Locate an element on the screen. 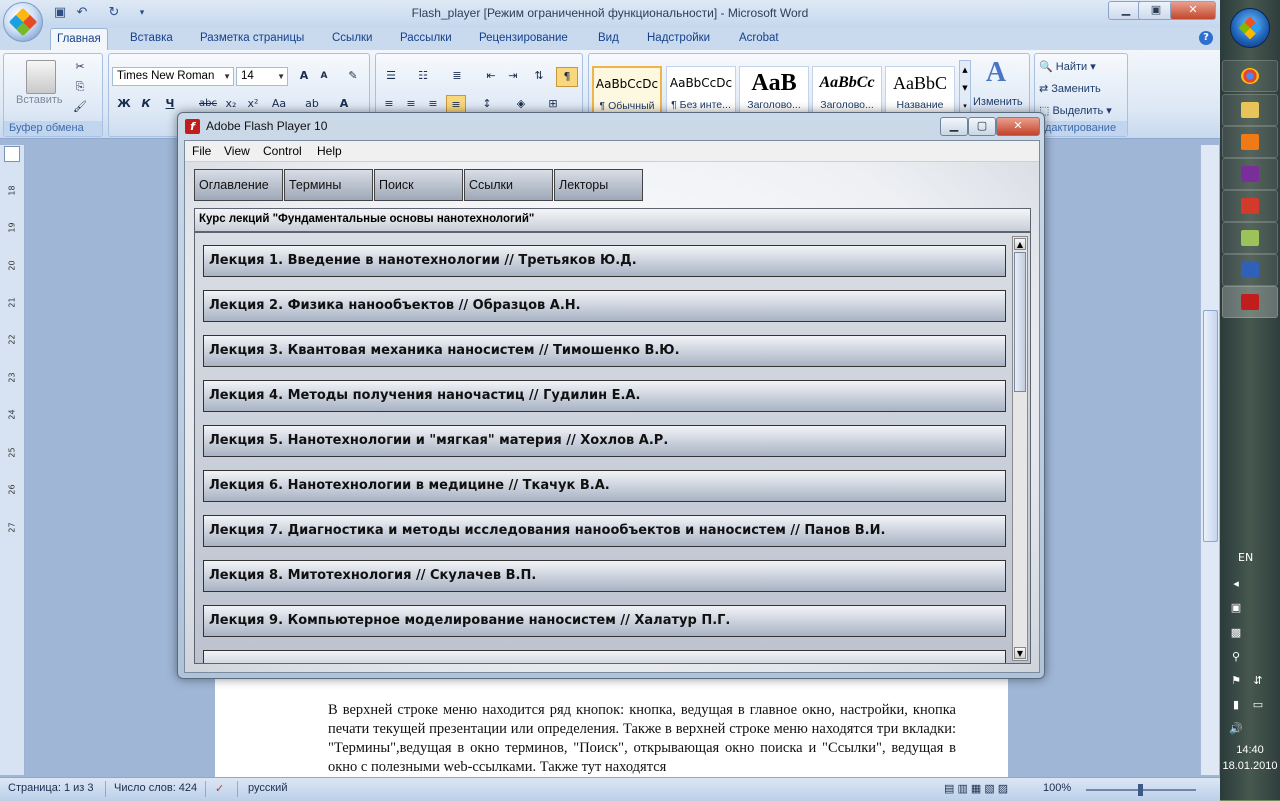 The width and height of the screenshot is (1280, 801). language-indicator: EN is located at coordinates (1245, 557).